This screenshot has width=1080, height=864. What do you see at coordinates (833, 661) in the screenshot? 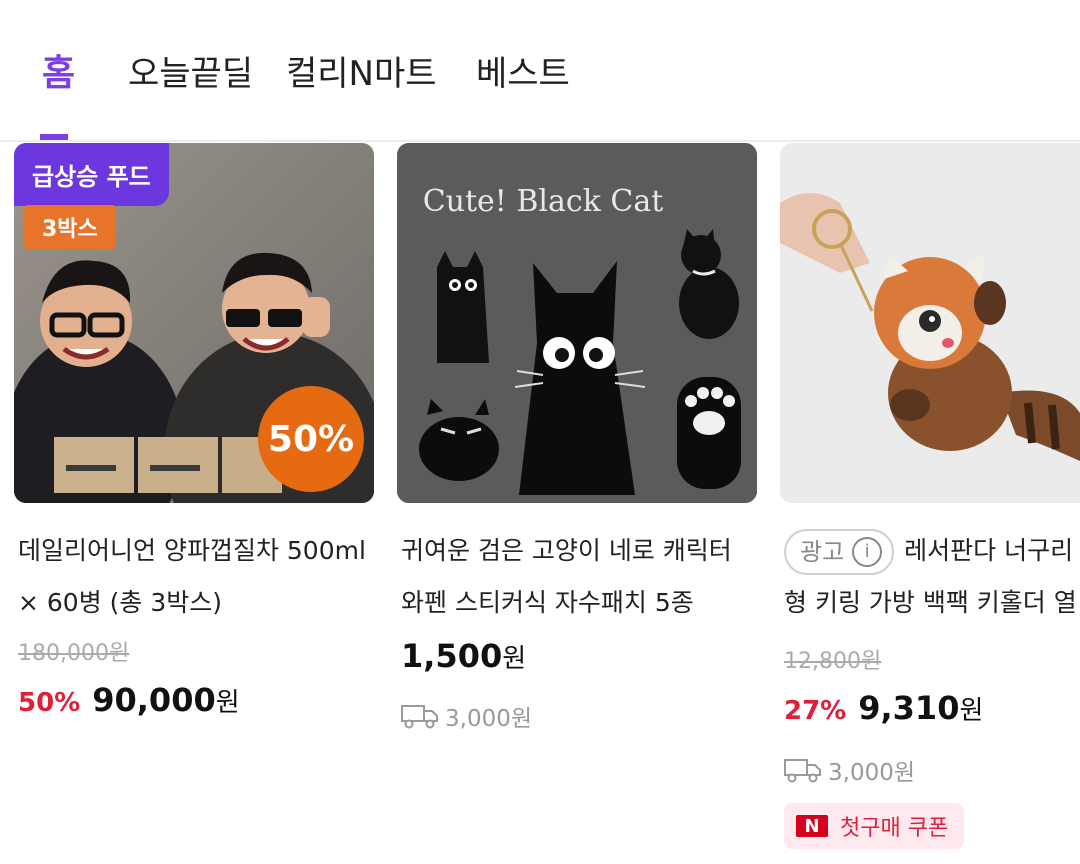
I see `original-price: 12,800원` at bounding box center [833, 661].